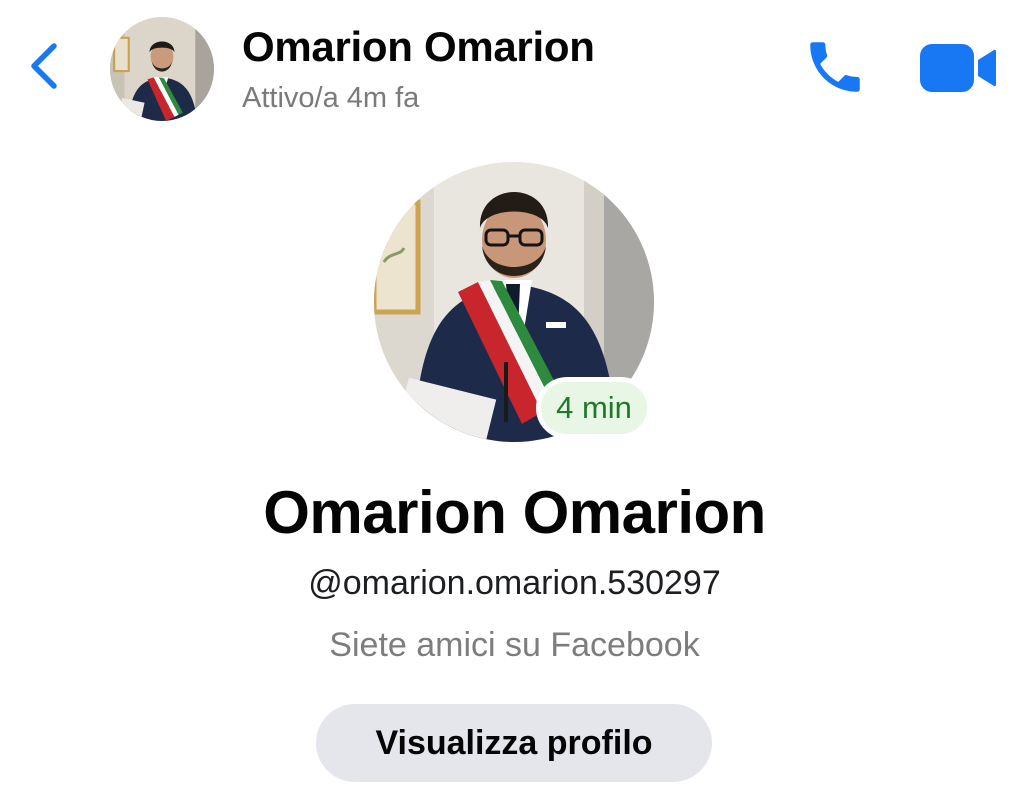  Describe the element at coordinates (162, 69) in the screenshot. I see `header-avatar` at that location.